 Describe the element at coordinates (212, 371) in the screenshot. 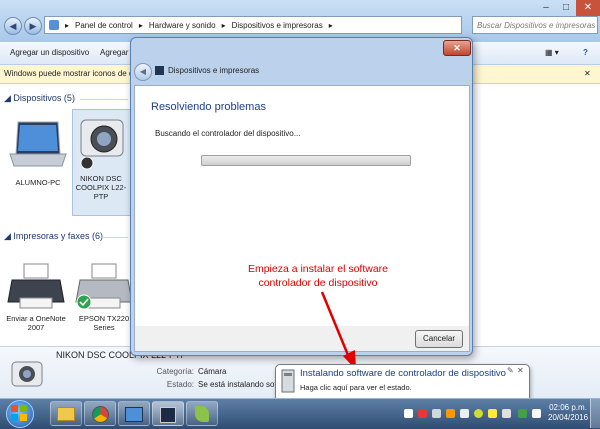

I see `details-category-value: Cámara` at that location.